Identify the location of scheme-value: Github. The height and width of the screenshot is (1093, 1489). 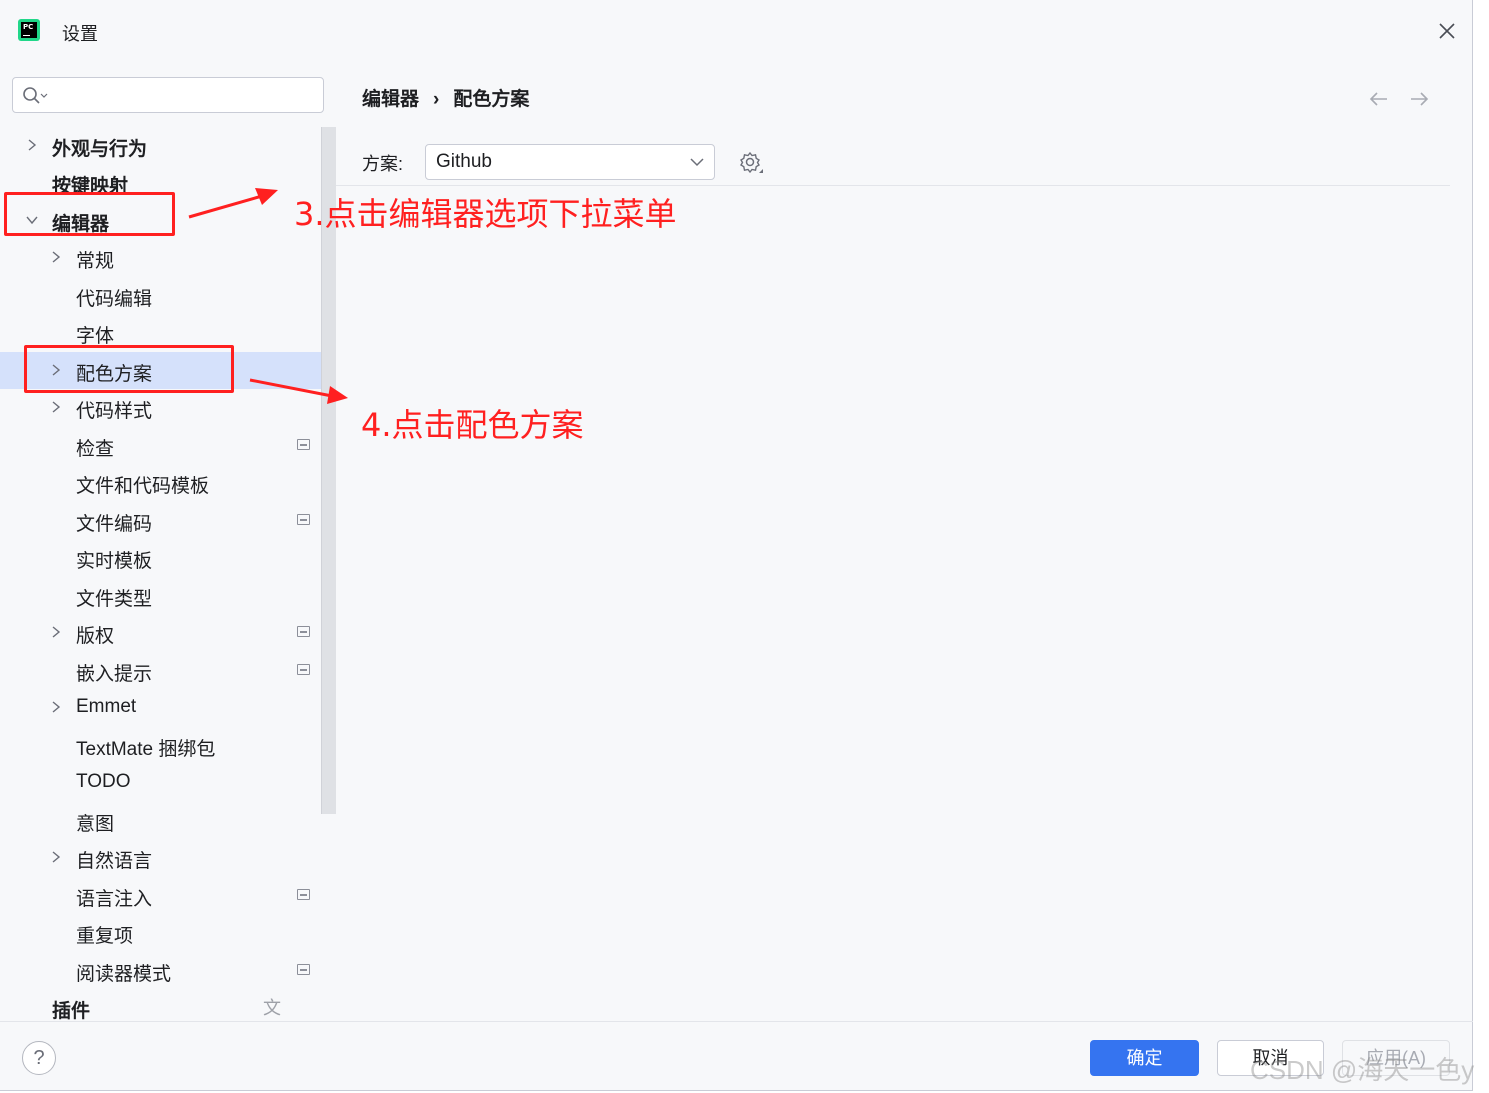
(464, 161).